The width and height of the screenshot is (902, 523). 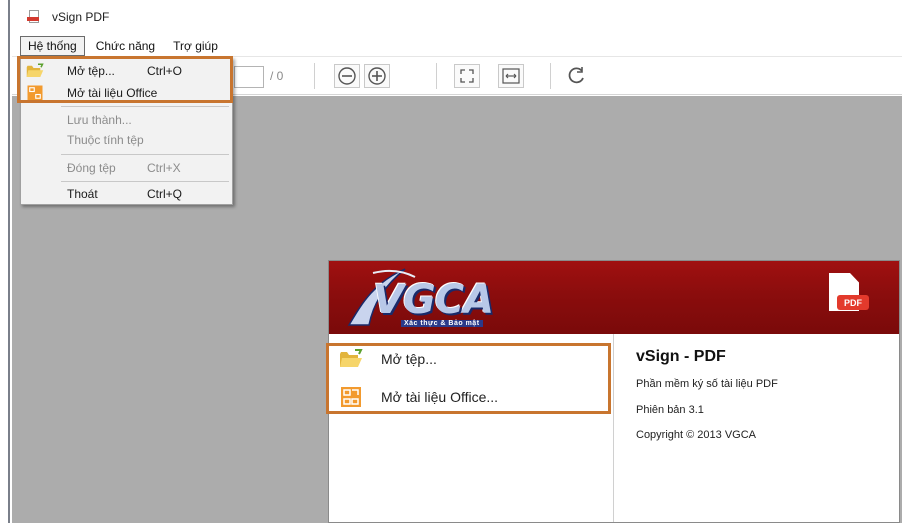 What do you see at coordinates (681, 356) in the screenshot?
I see `product-title: vSign - PDF` at bounding box center [681, 356].